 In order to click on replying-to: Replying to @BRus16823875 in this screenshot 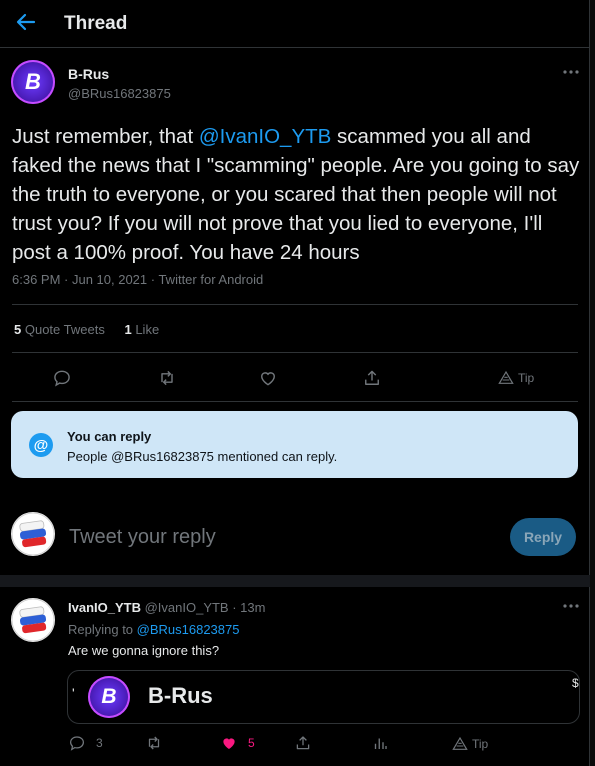, I will do `click(153, 629)`.